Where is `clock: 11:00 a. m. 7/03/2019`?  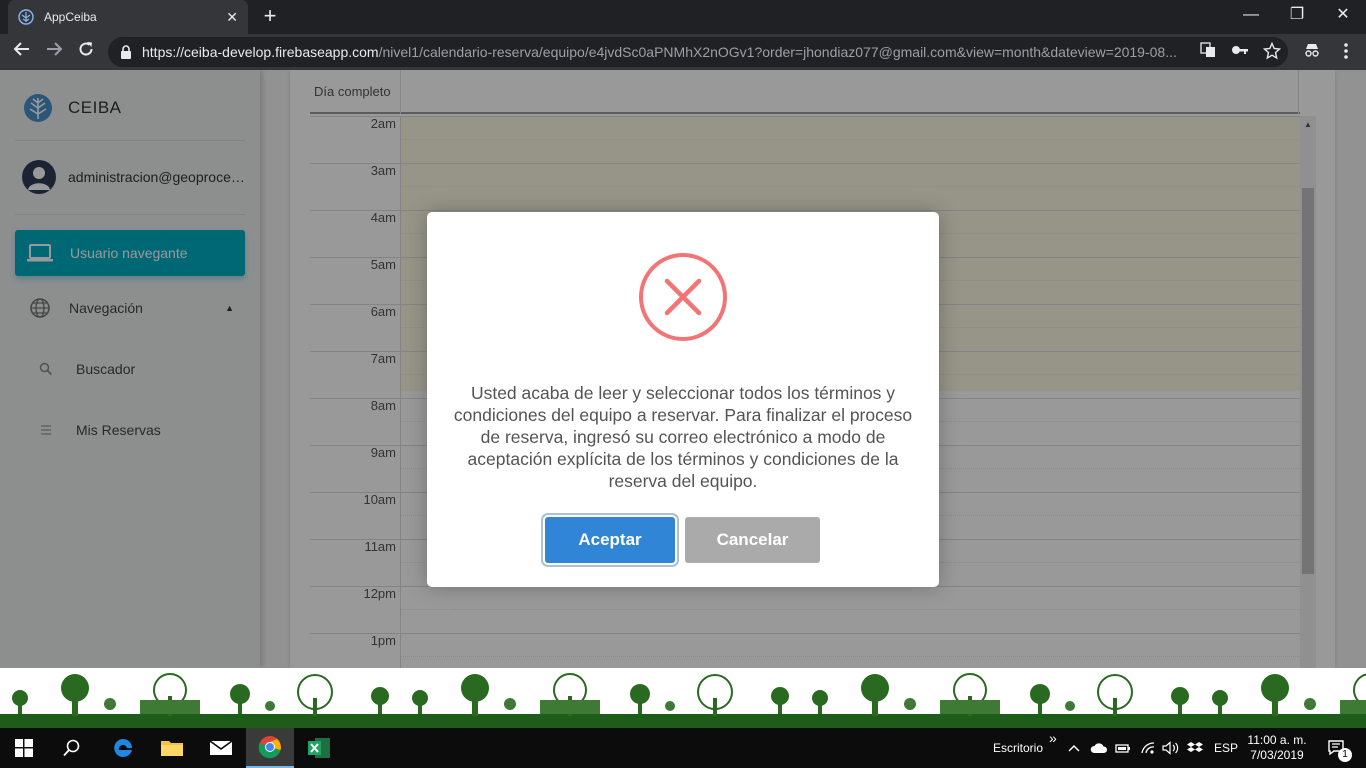 clock: 11:00 a. m. 7/03/2019 is located at coordinates (1277, 748).